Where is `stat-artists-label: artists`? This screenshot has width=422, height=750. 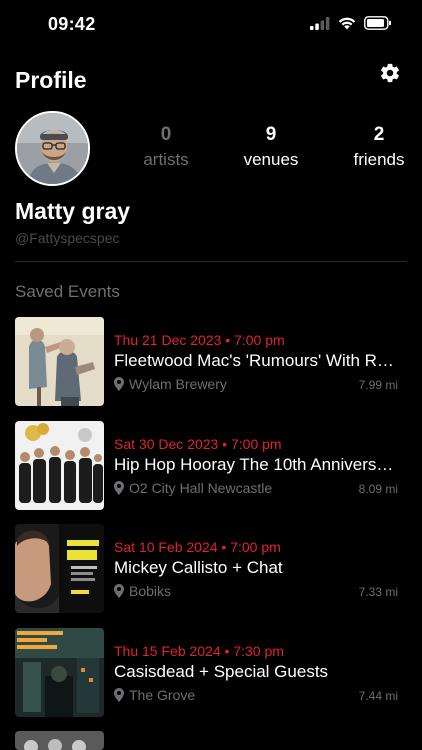 stat-artists-label: artists is located at coordinates (166, 159).